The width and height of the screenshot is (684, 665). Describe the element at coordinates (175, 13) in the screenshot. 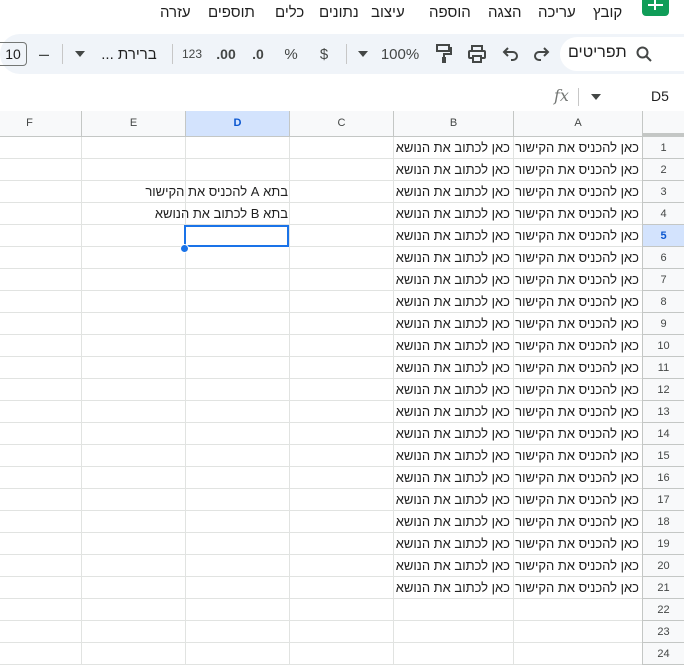

I see `menu-help: עזרה` at that location.